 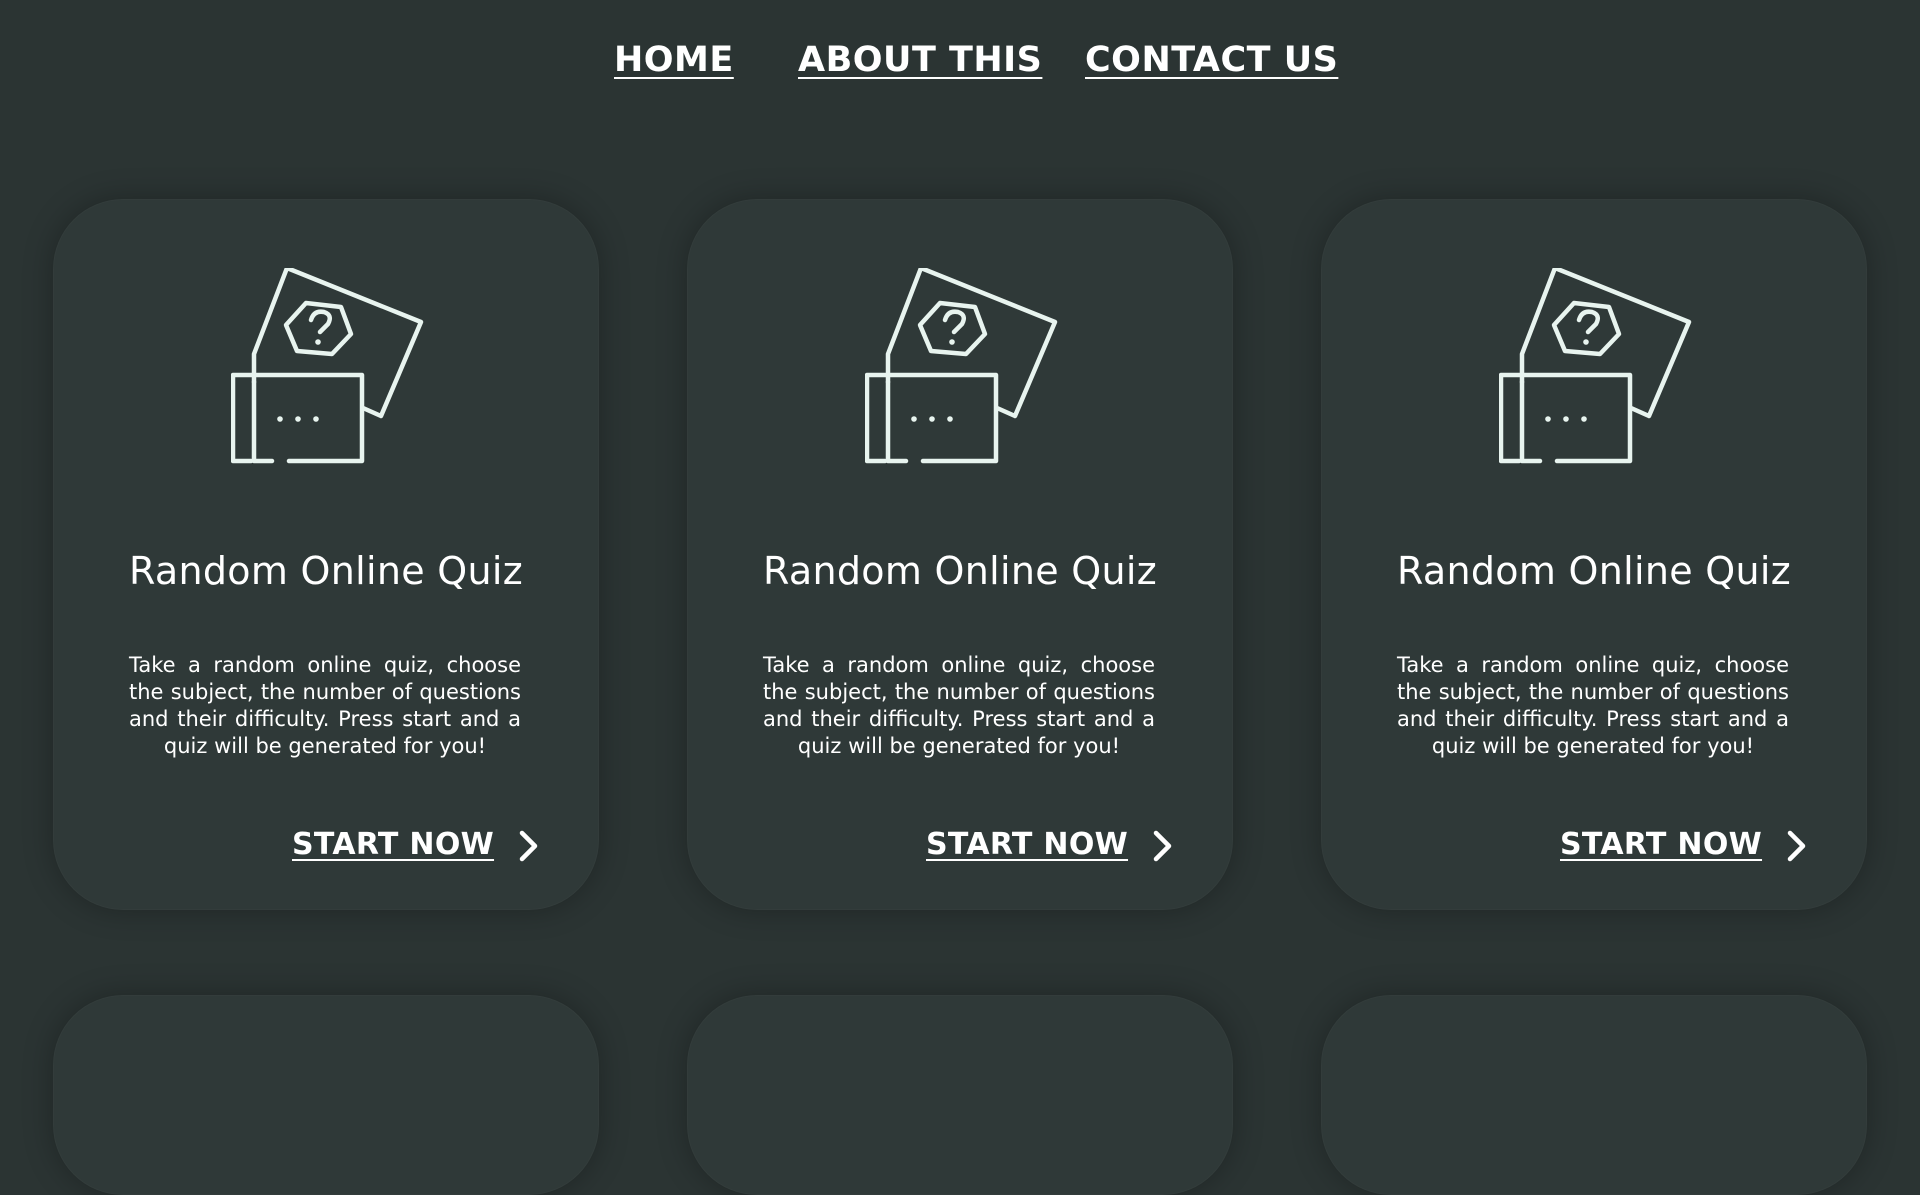 I want to click on nav-link-home: HOME, so click(x=674, y=60).